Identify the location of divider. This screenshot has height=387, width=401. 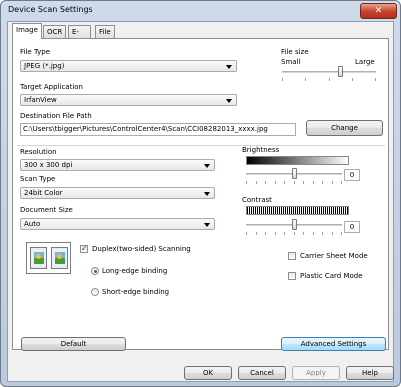
(201, 145).